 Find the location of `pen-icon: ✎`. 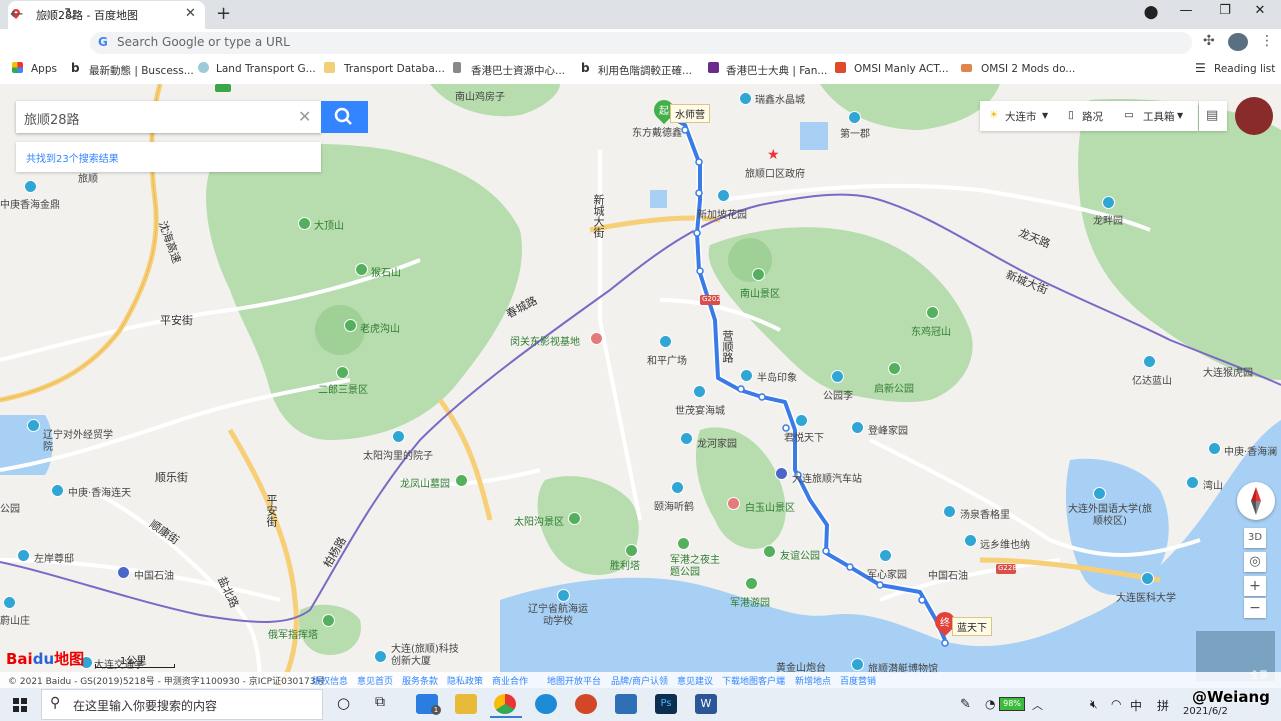

pen-icon: ✎ is located at coordinates (965, 704).